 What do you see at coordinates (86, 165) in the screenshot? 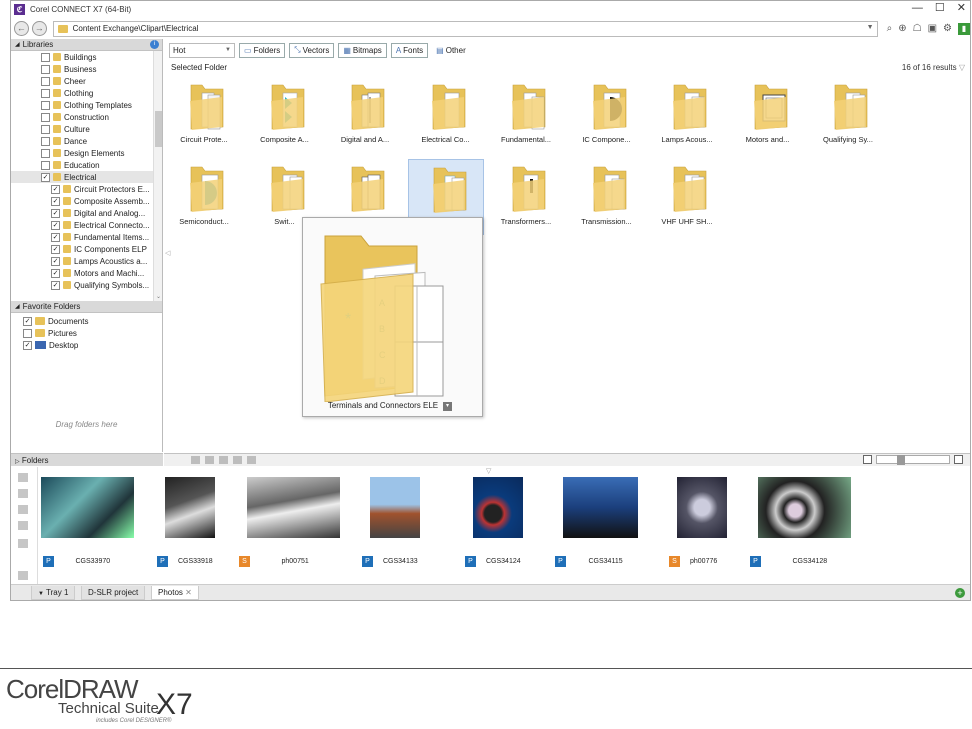
I see `library-item: Education` at bounding box center [86, 165].